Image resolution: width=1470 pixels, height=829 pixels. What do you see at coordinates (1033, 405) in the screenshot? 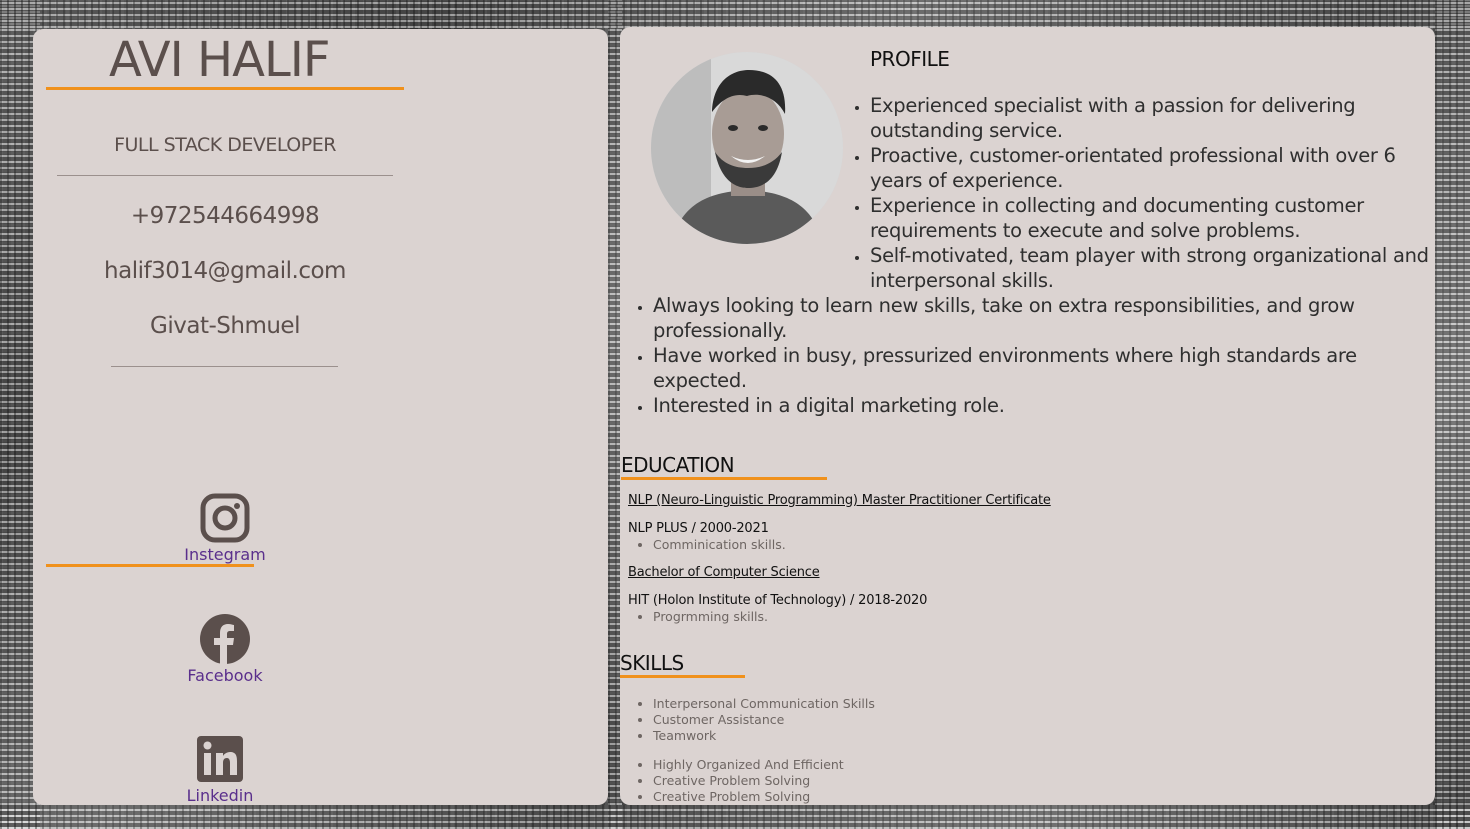
I see `list-item: Interested in a digital marketing role.` at bounding box center [1033, 405].